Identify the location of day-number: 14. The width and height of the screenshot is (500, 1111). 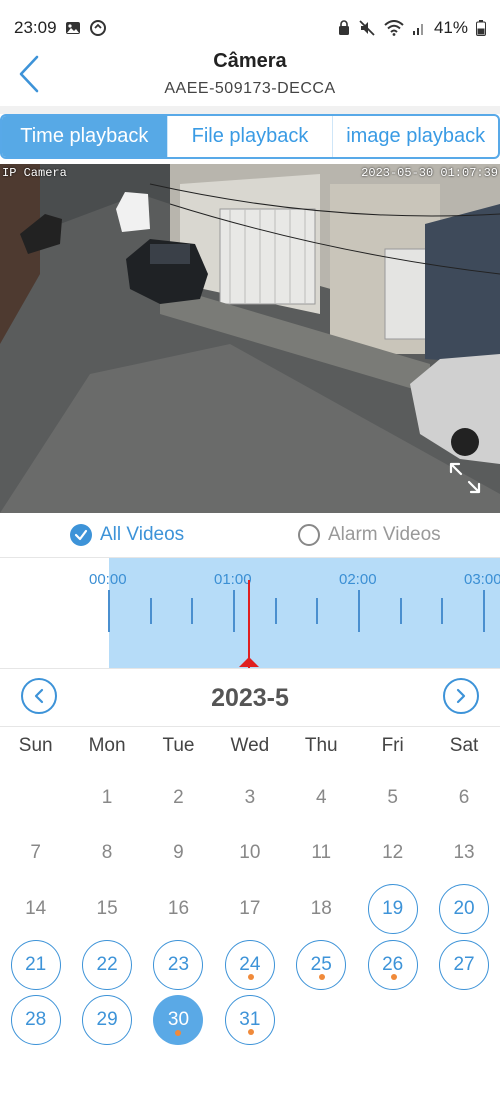
(36, 908).